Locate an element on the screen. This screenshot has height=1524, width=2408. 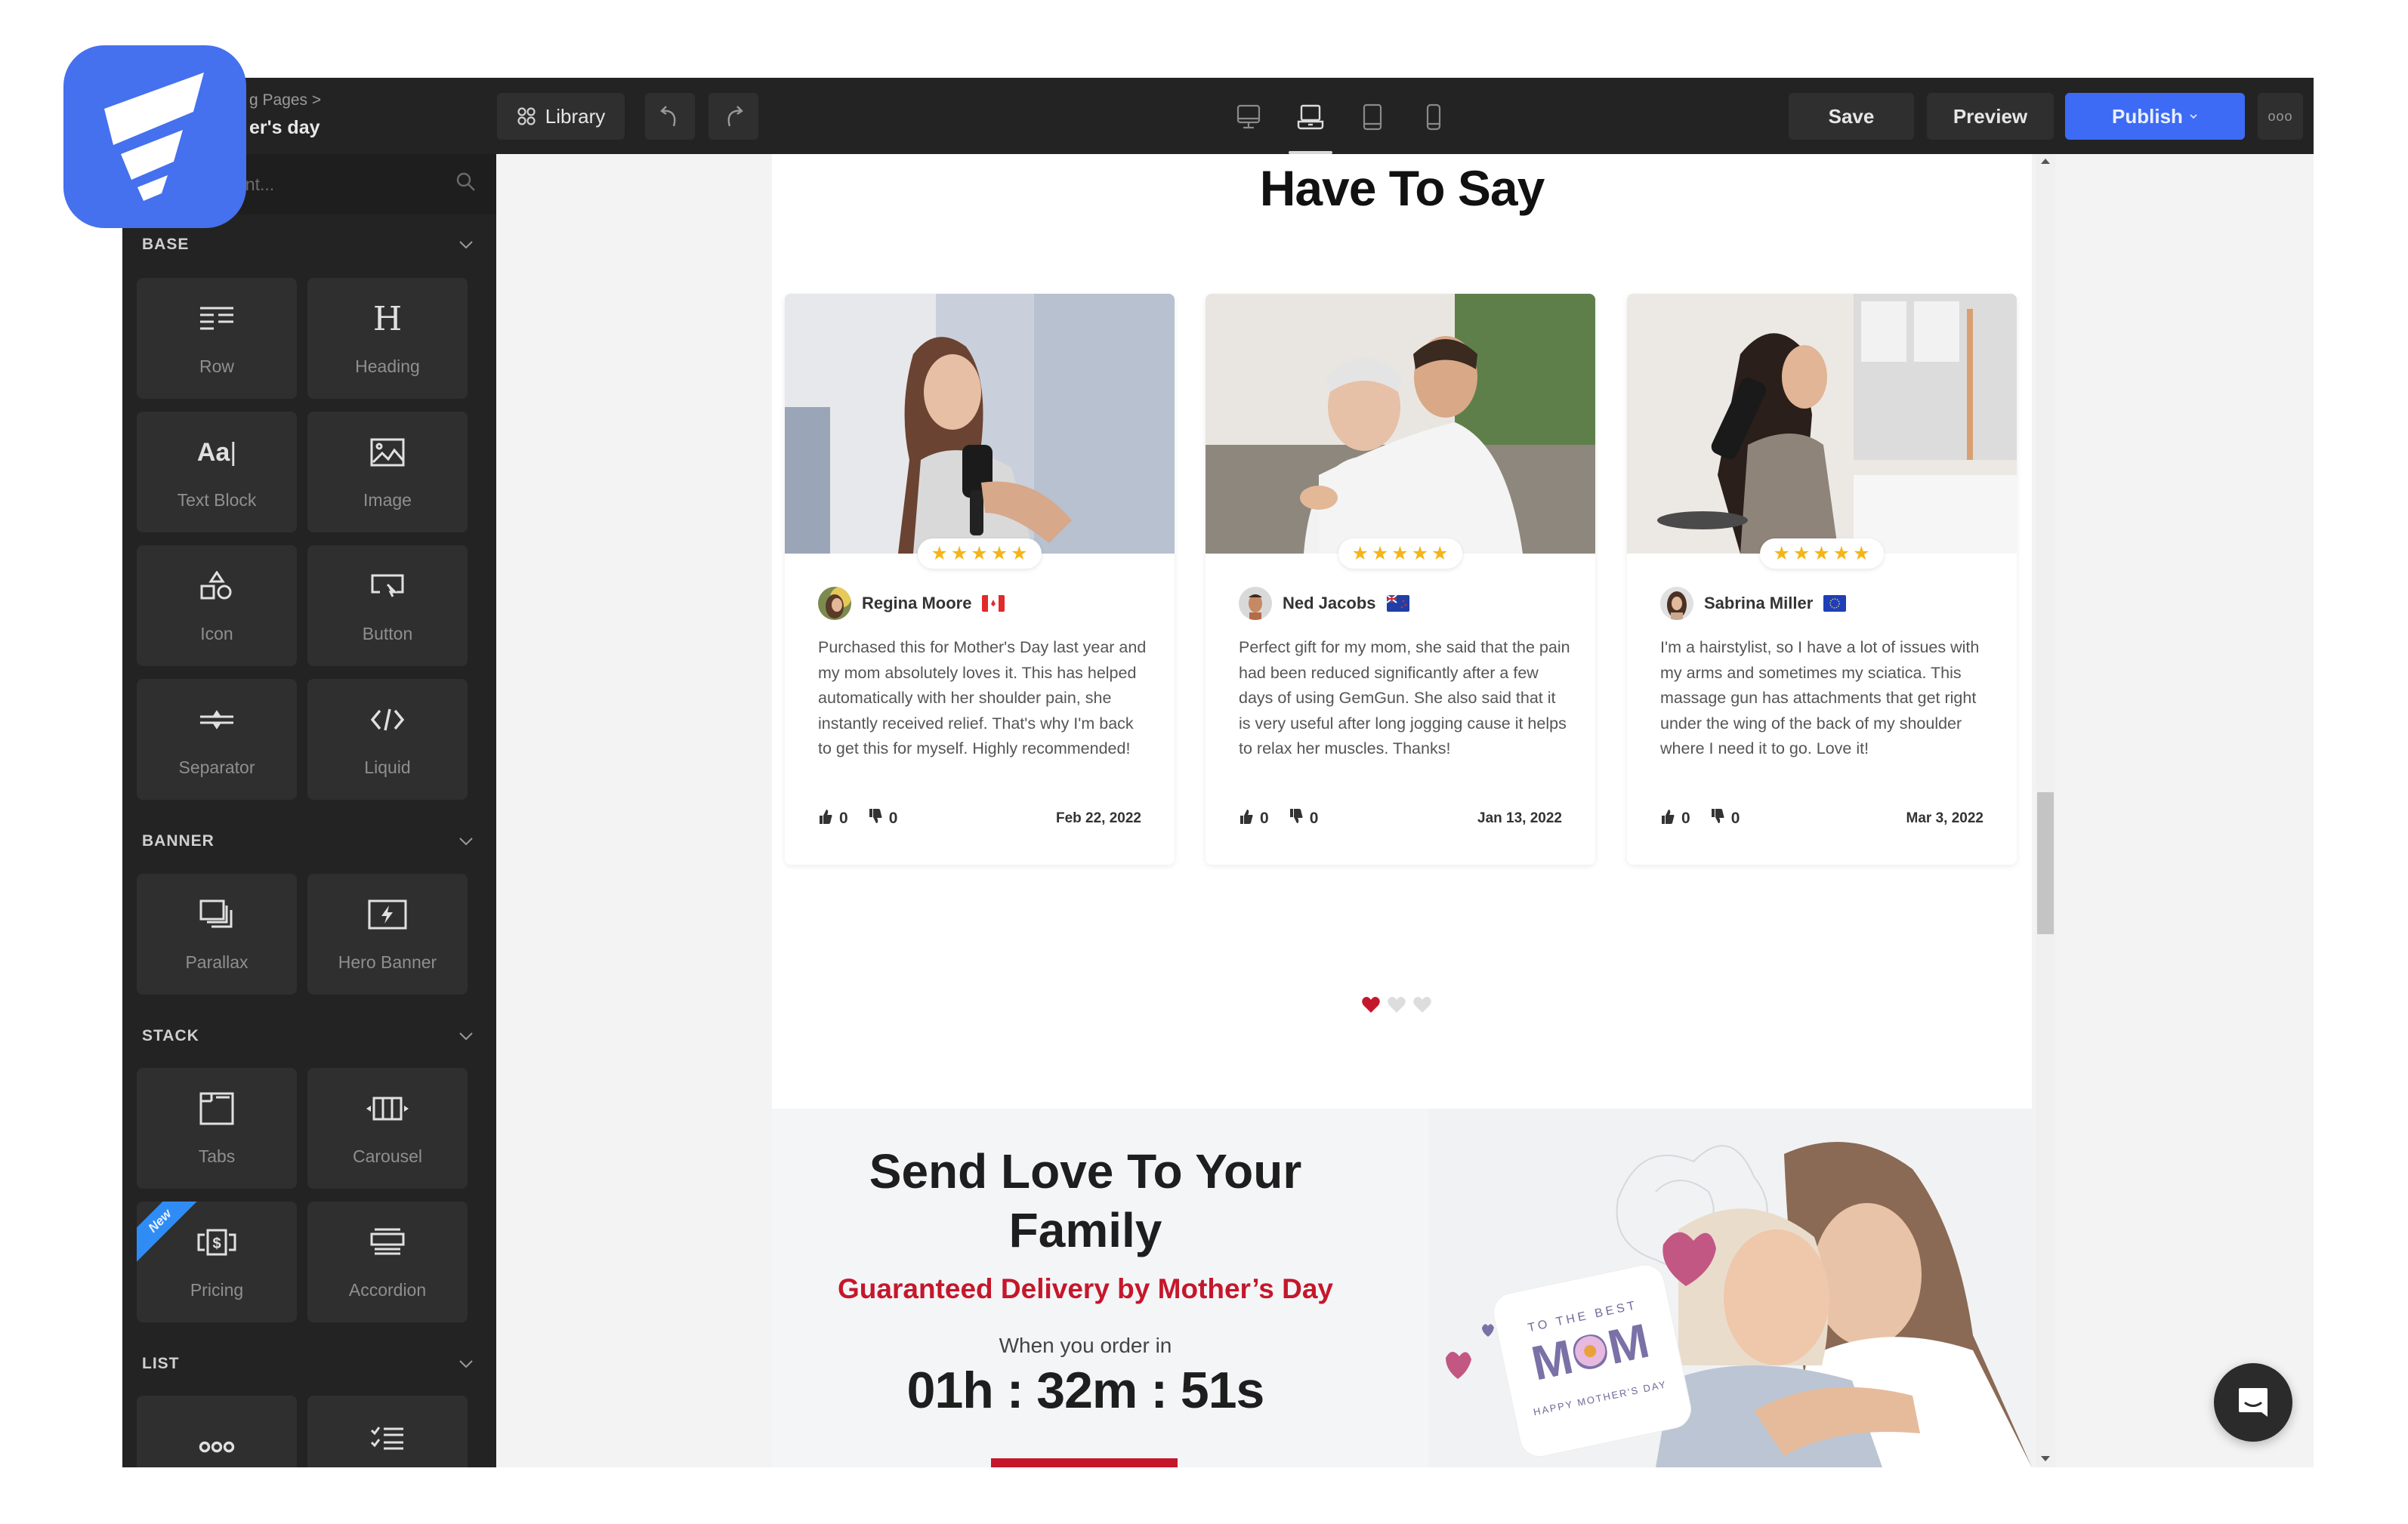
element-label: Icon is located at coordinates (216, 633).